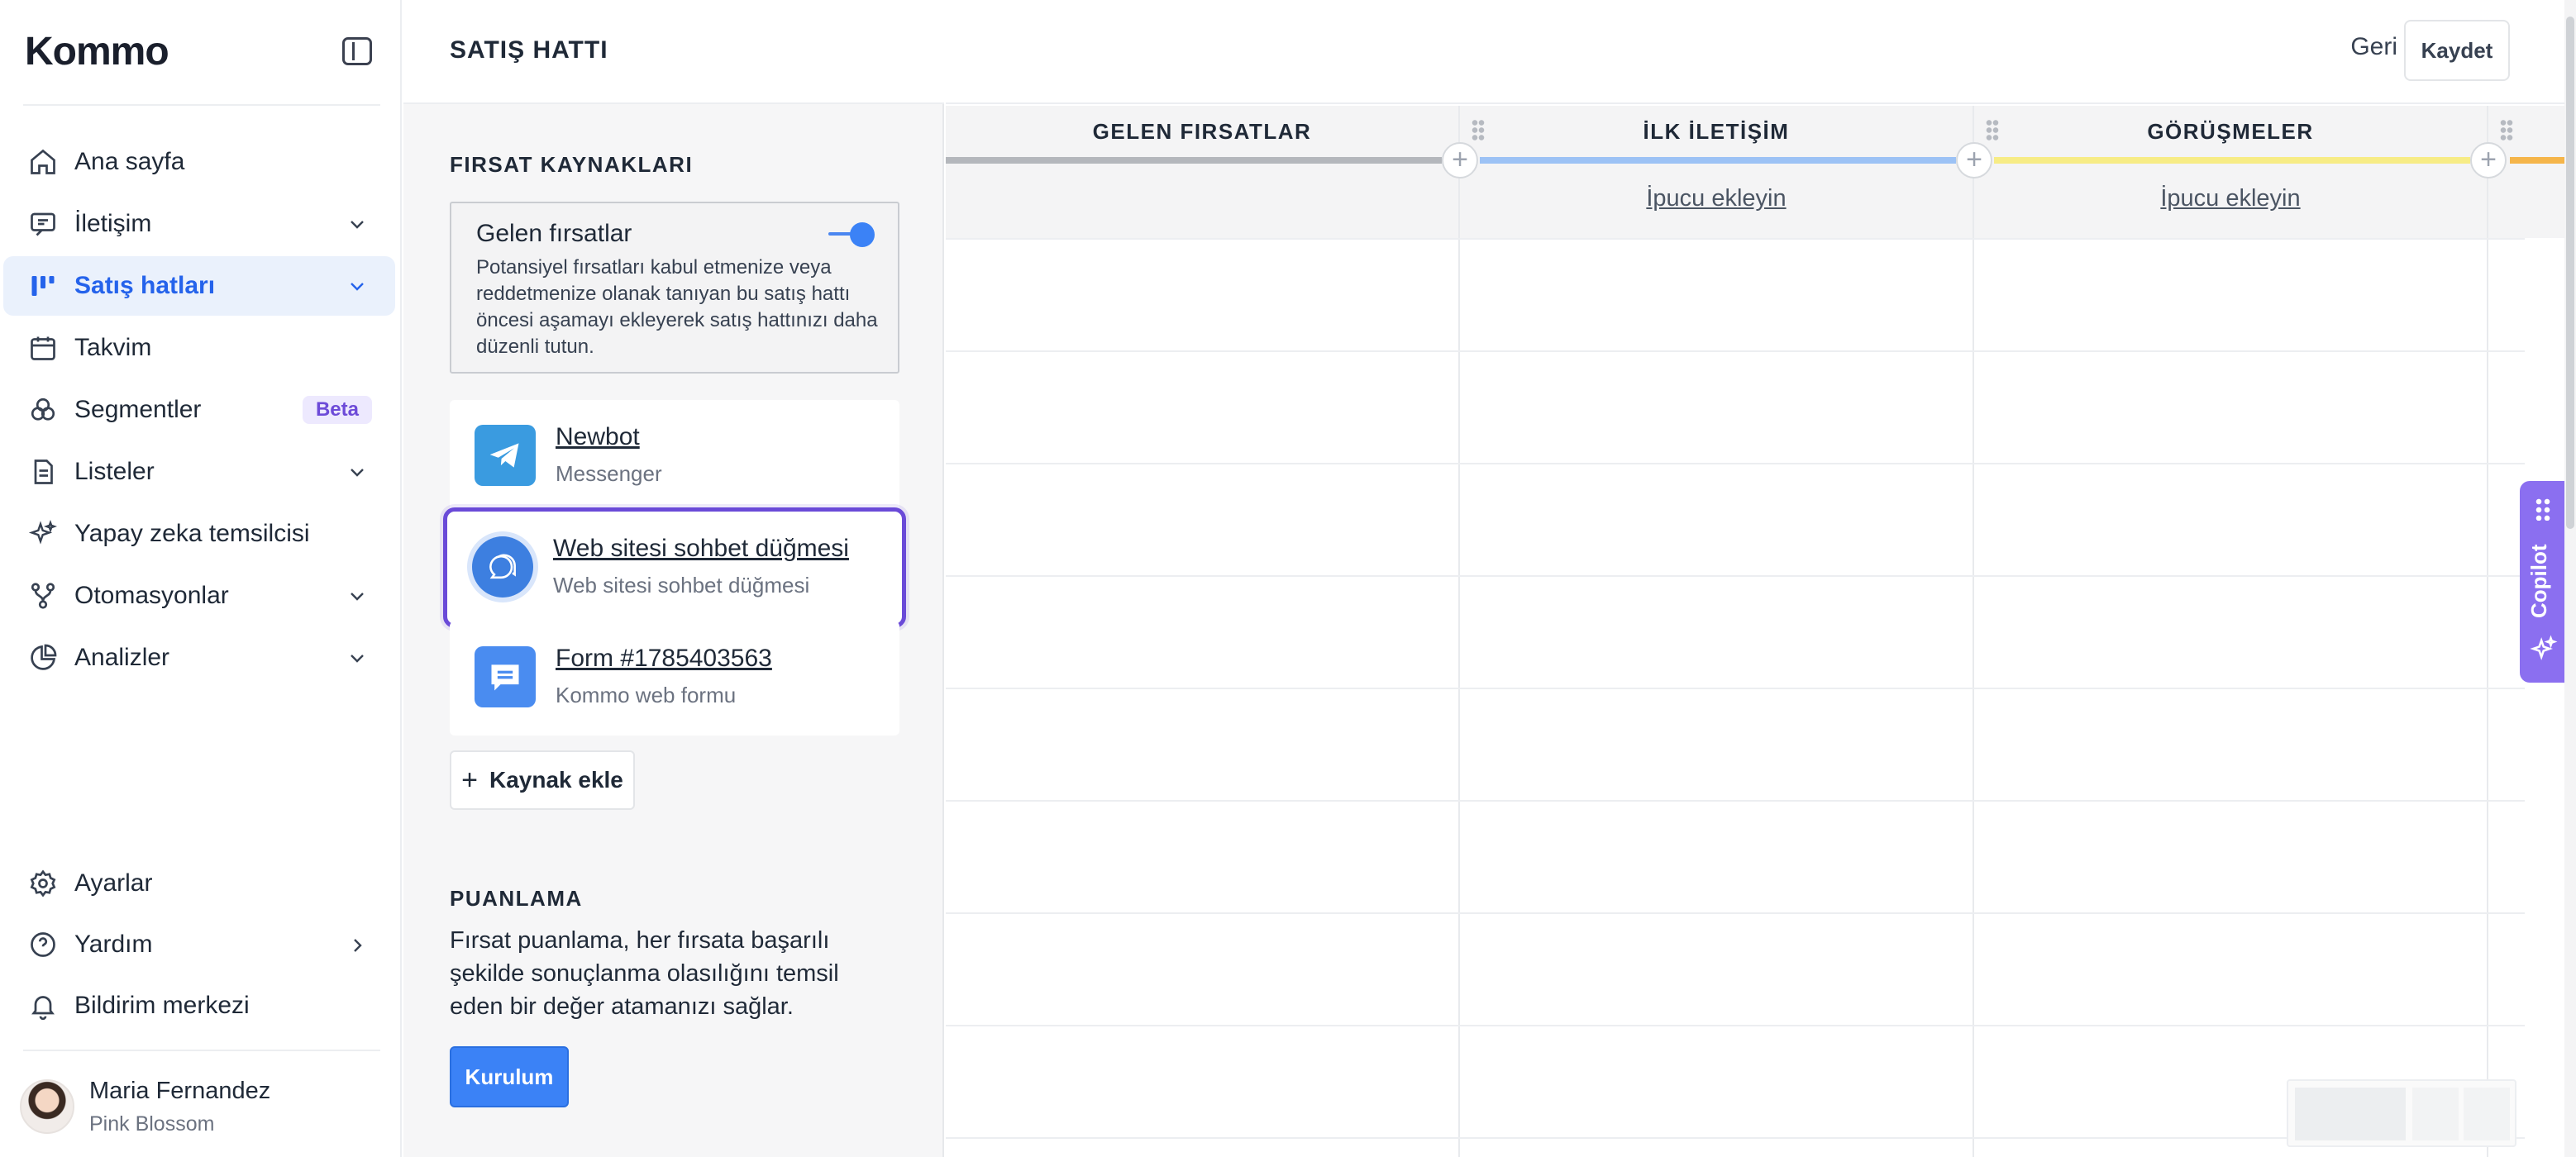  Describe the element at coordinates (113, 347) in the screenshot. I see `sidebar-item-label: Takvim` at that location.